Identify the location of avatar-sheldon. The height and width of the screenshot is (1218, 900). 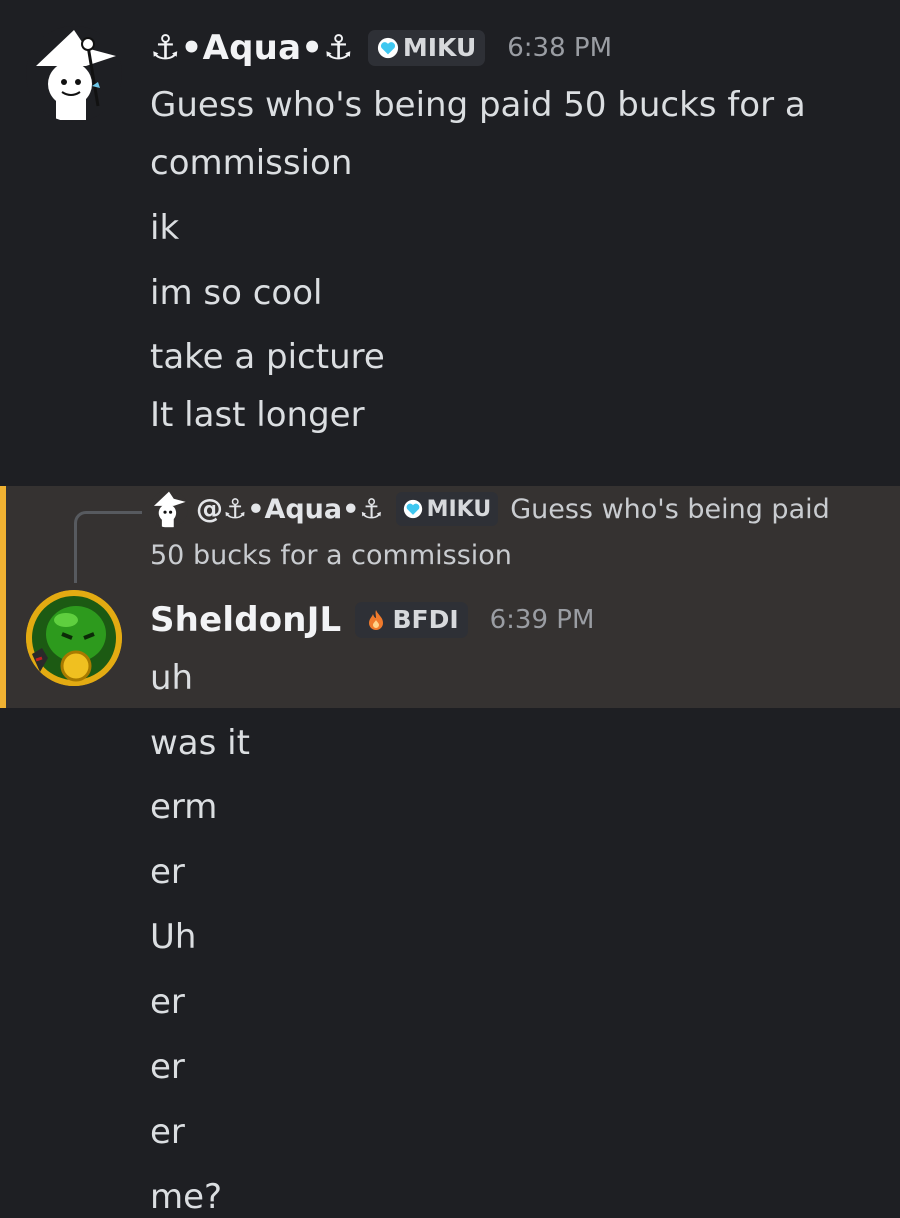
(74, 638).